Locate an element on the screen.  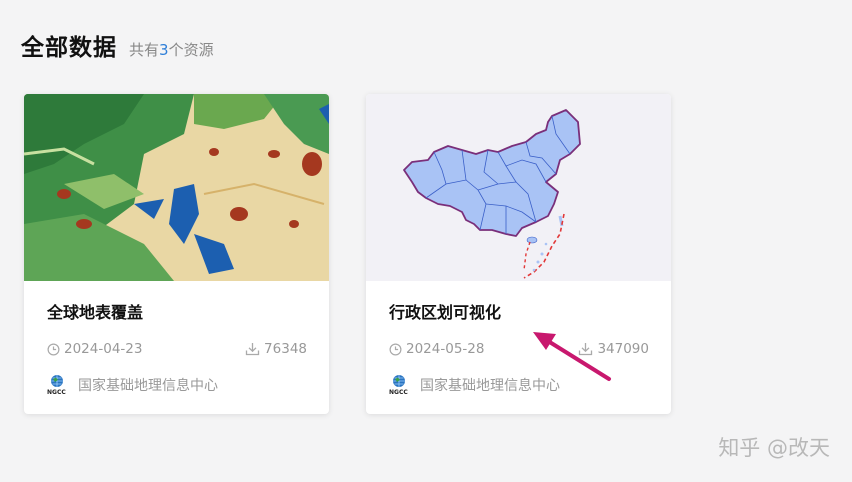
download-count: 347090 is located at coordinates (613, 349).